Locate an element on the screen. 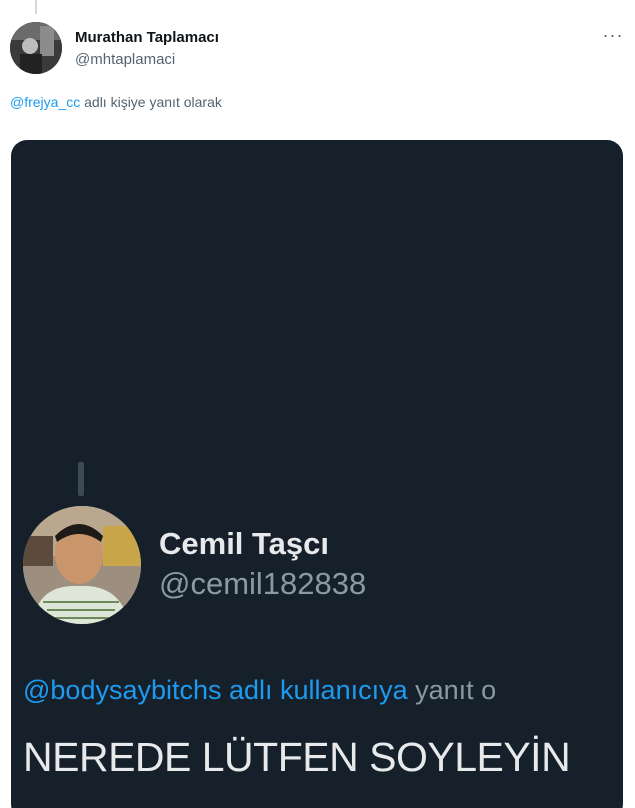  more-options-button: ··· is located at coordinates (613, 37).